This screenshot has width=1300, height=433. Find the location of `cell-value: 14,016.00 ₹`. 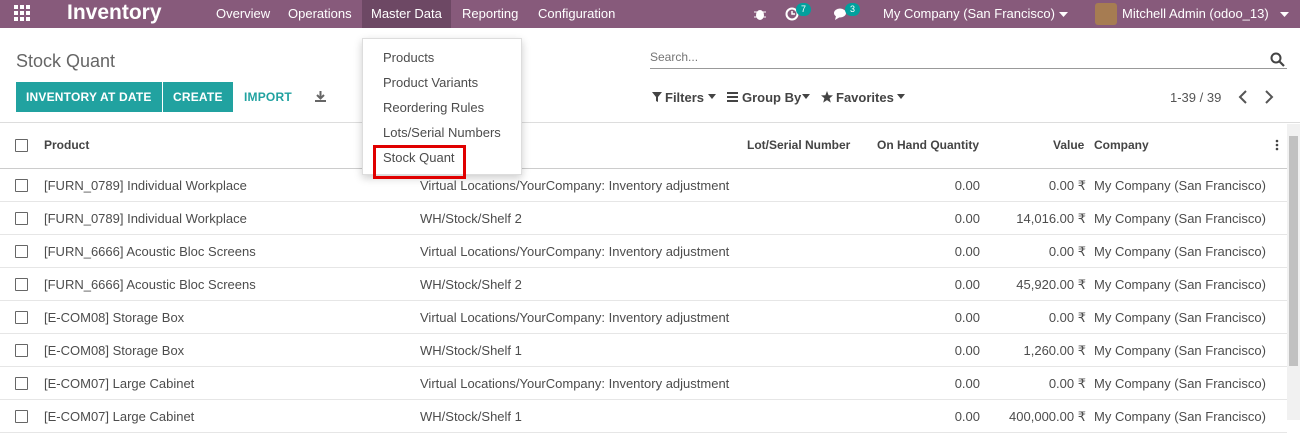

cell-value: 14,016.00 ₹ is located at coordinates (1051, 218).